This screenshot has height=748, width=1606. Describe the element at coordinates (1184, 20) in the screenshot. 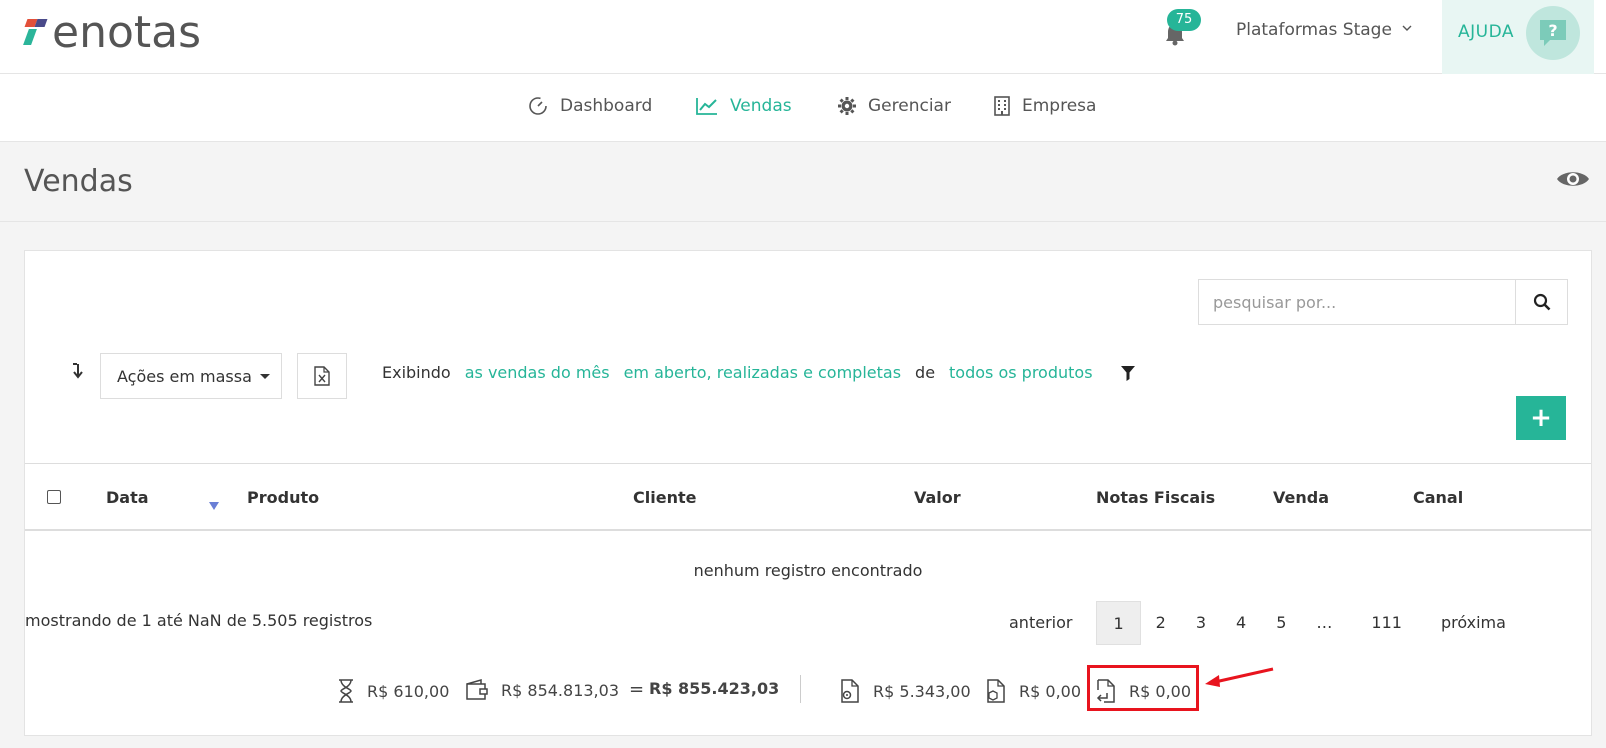

I see `notification-count-badge: 75` at that location.